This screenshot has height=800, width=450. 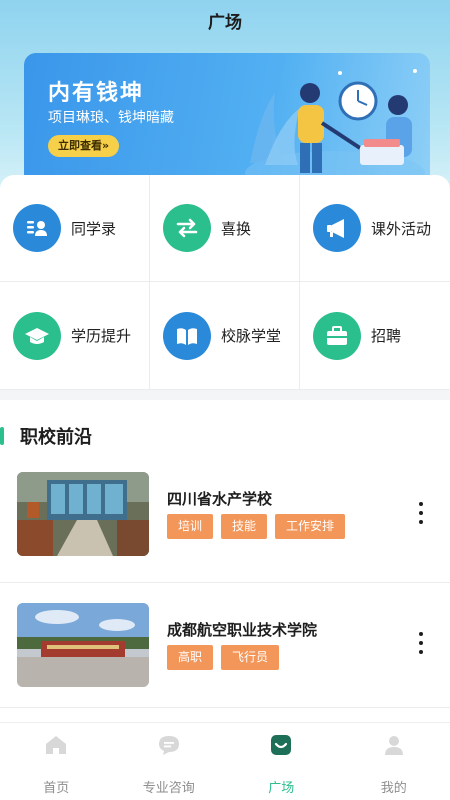 I want to click on school-name: 四川省水产学校, so click(x=220, y=499).